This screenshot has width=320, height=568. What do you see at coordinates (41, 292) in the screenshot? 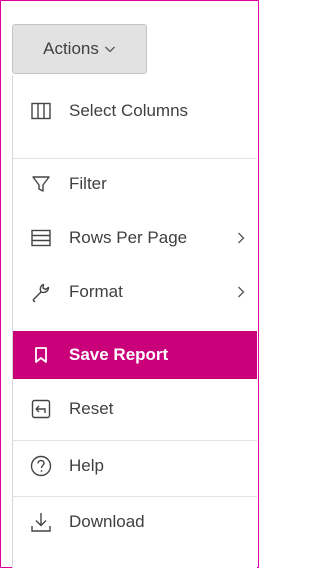
I see `wrench-icon` at bounding box center [41, 292].